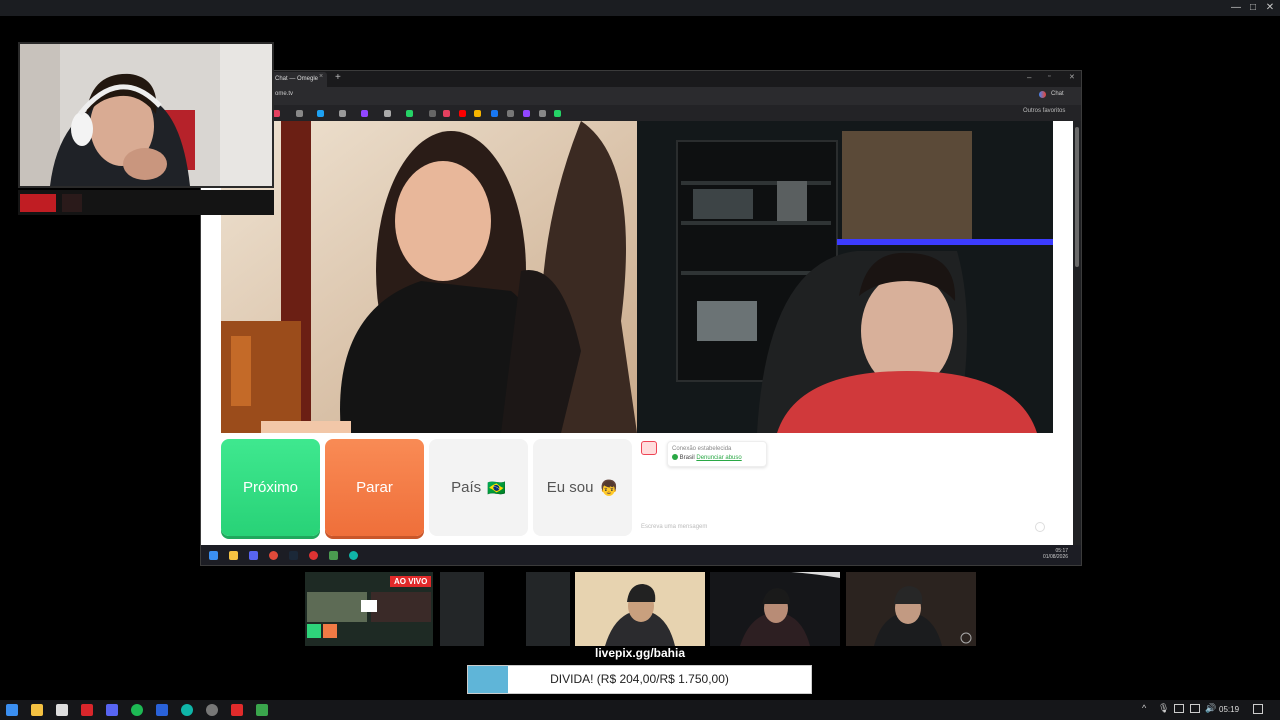 This screenshot has height=720, width=1280. I want to click on new-tab-icon: +, so click(338, 77).